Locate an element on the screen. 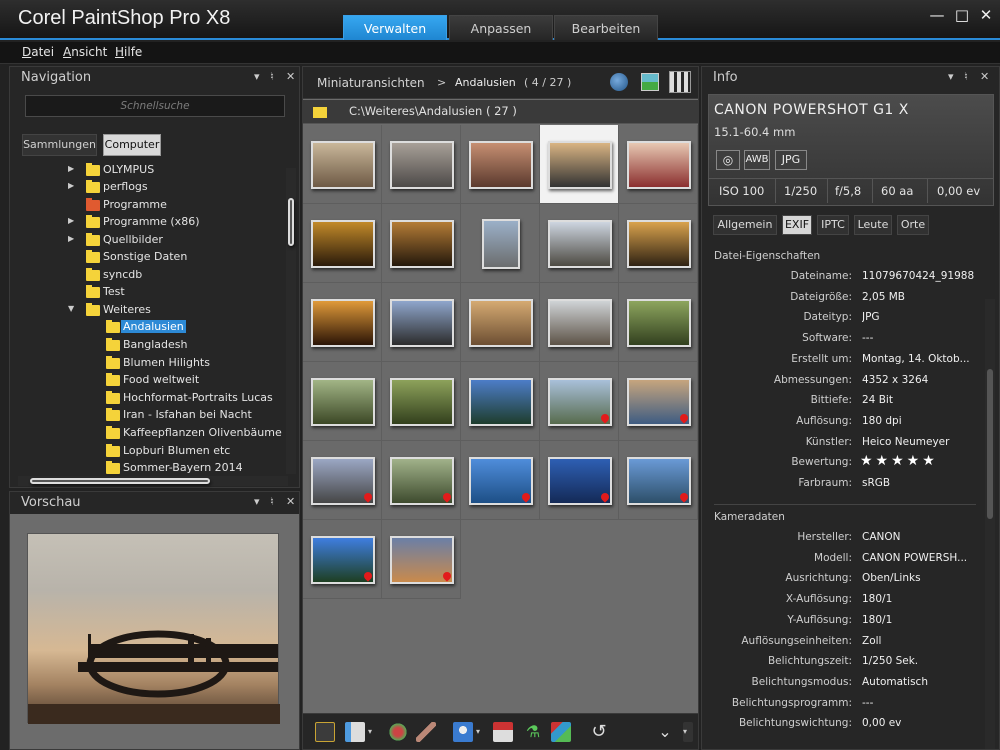 The image size is (1000, 750). menu-ansicht: Ansicht is located at coordinates (85, 52).